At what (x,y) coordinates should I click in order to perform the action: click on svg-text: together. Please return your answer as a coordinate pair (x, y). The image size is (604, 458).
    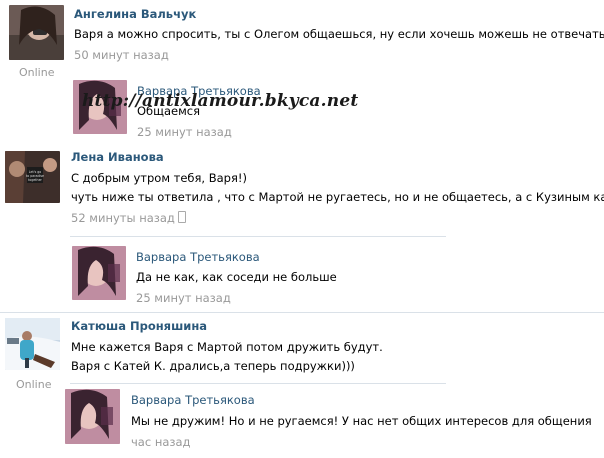
    Looking at the image, I should click on (35, 180).